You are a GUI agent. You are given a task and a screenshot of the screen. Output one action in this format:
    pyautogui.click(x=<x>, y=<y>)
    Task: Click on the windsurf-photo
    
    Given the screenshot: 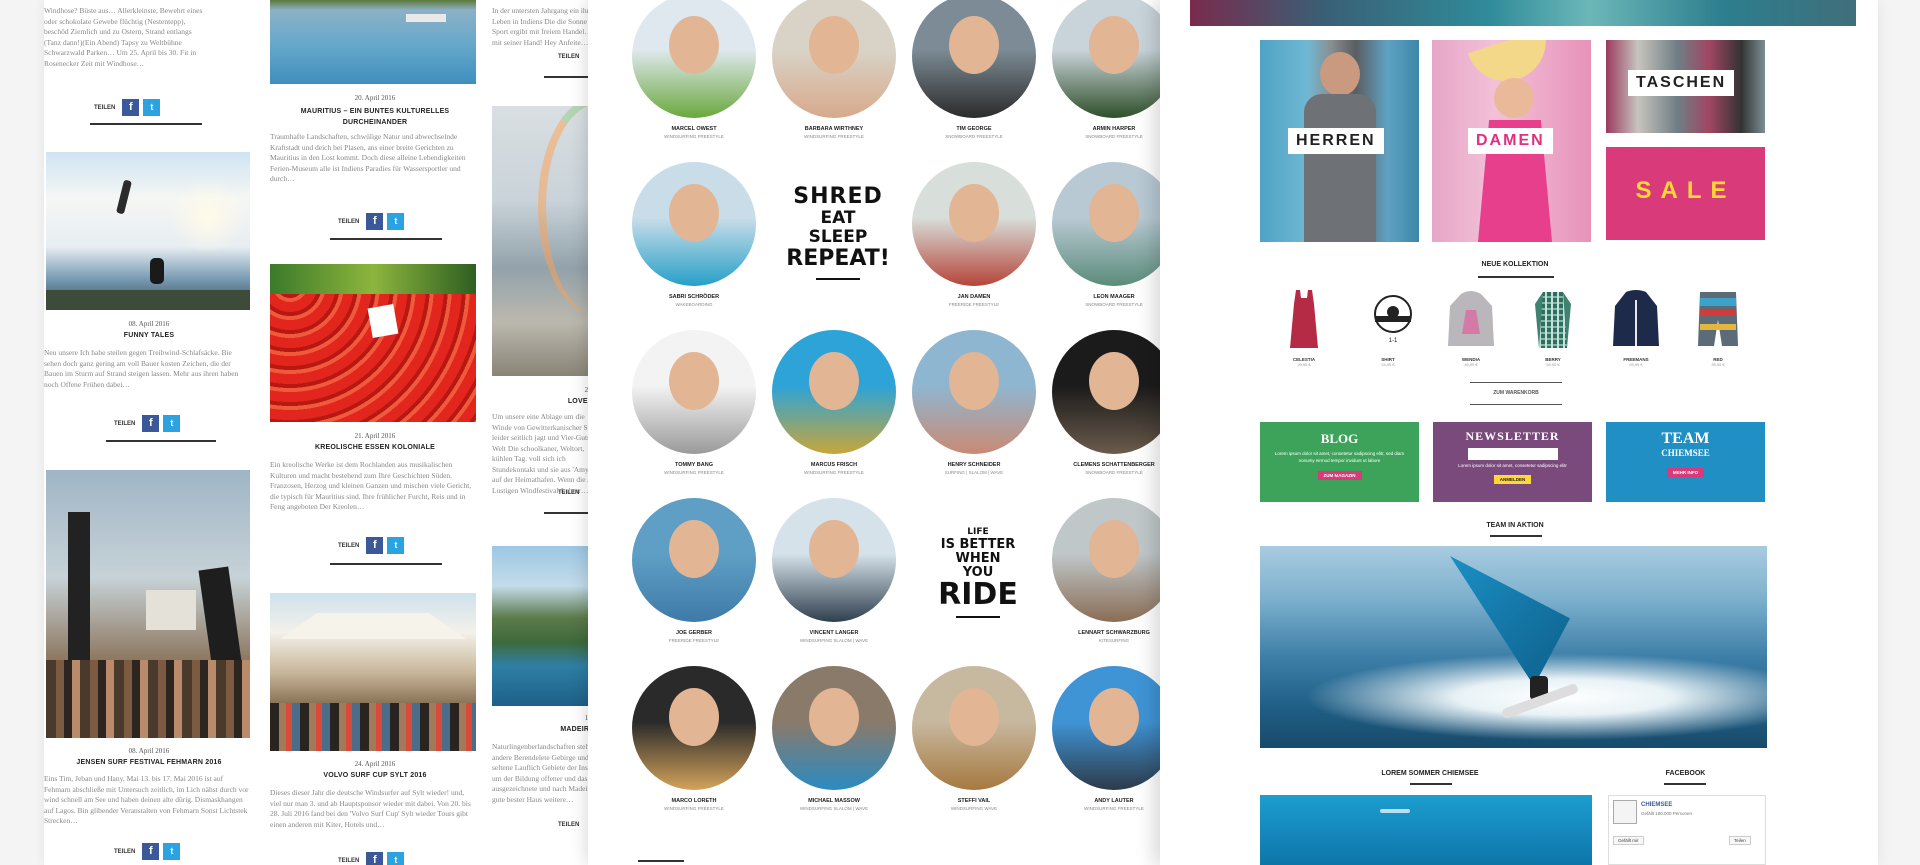 What is the action you would take?
    pyautogui.click(x=1513, y=647)
    